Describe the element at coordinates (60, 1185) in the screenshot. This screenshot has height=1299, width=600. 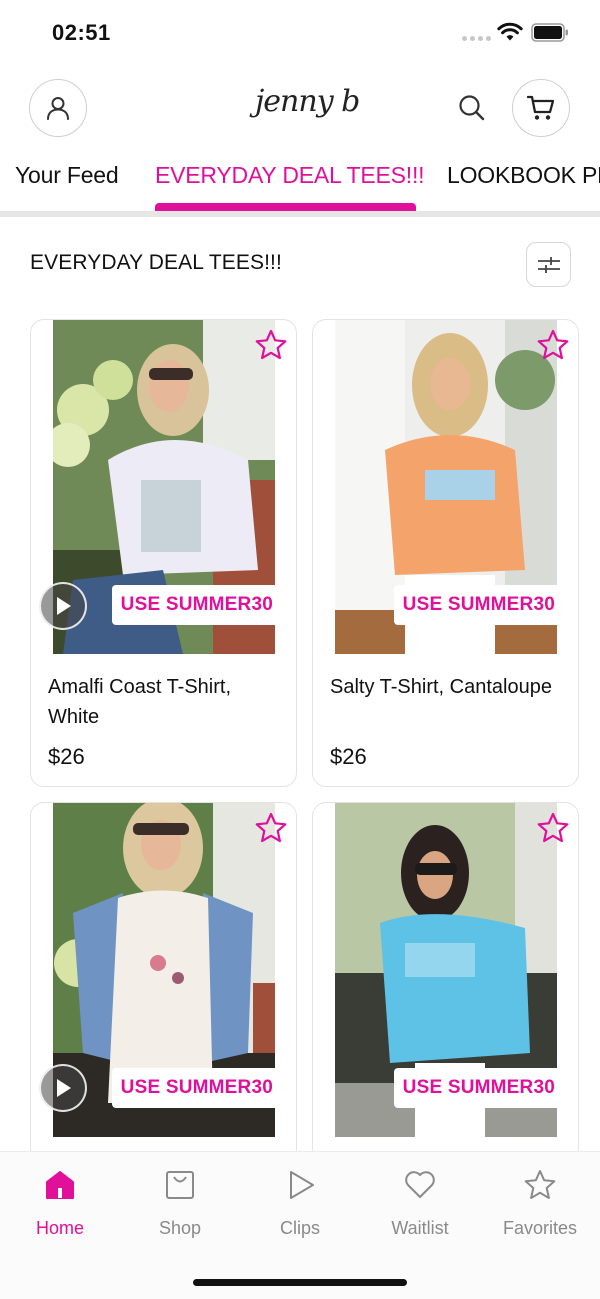
I see `home-icon` at that location.